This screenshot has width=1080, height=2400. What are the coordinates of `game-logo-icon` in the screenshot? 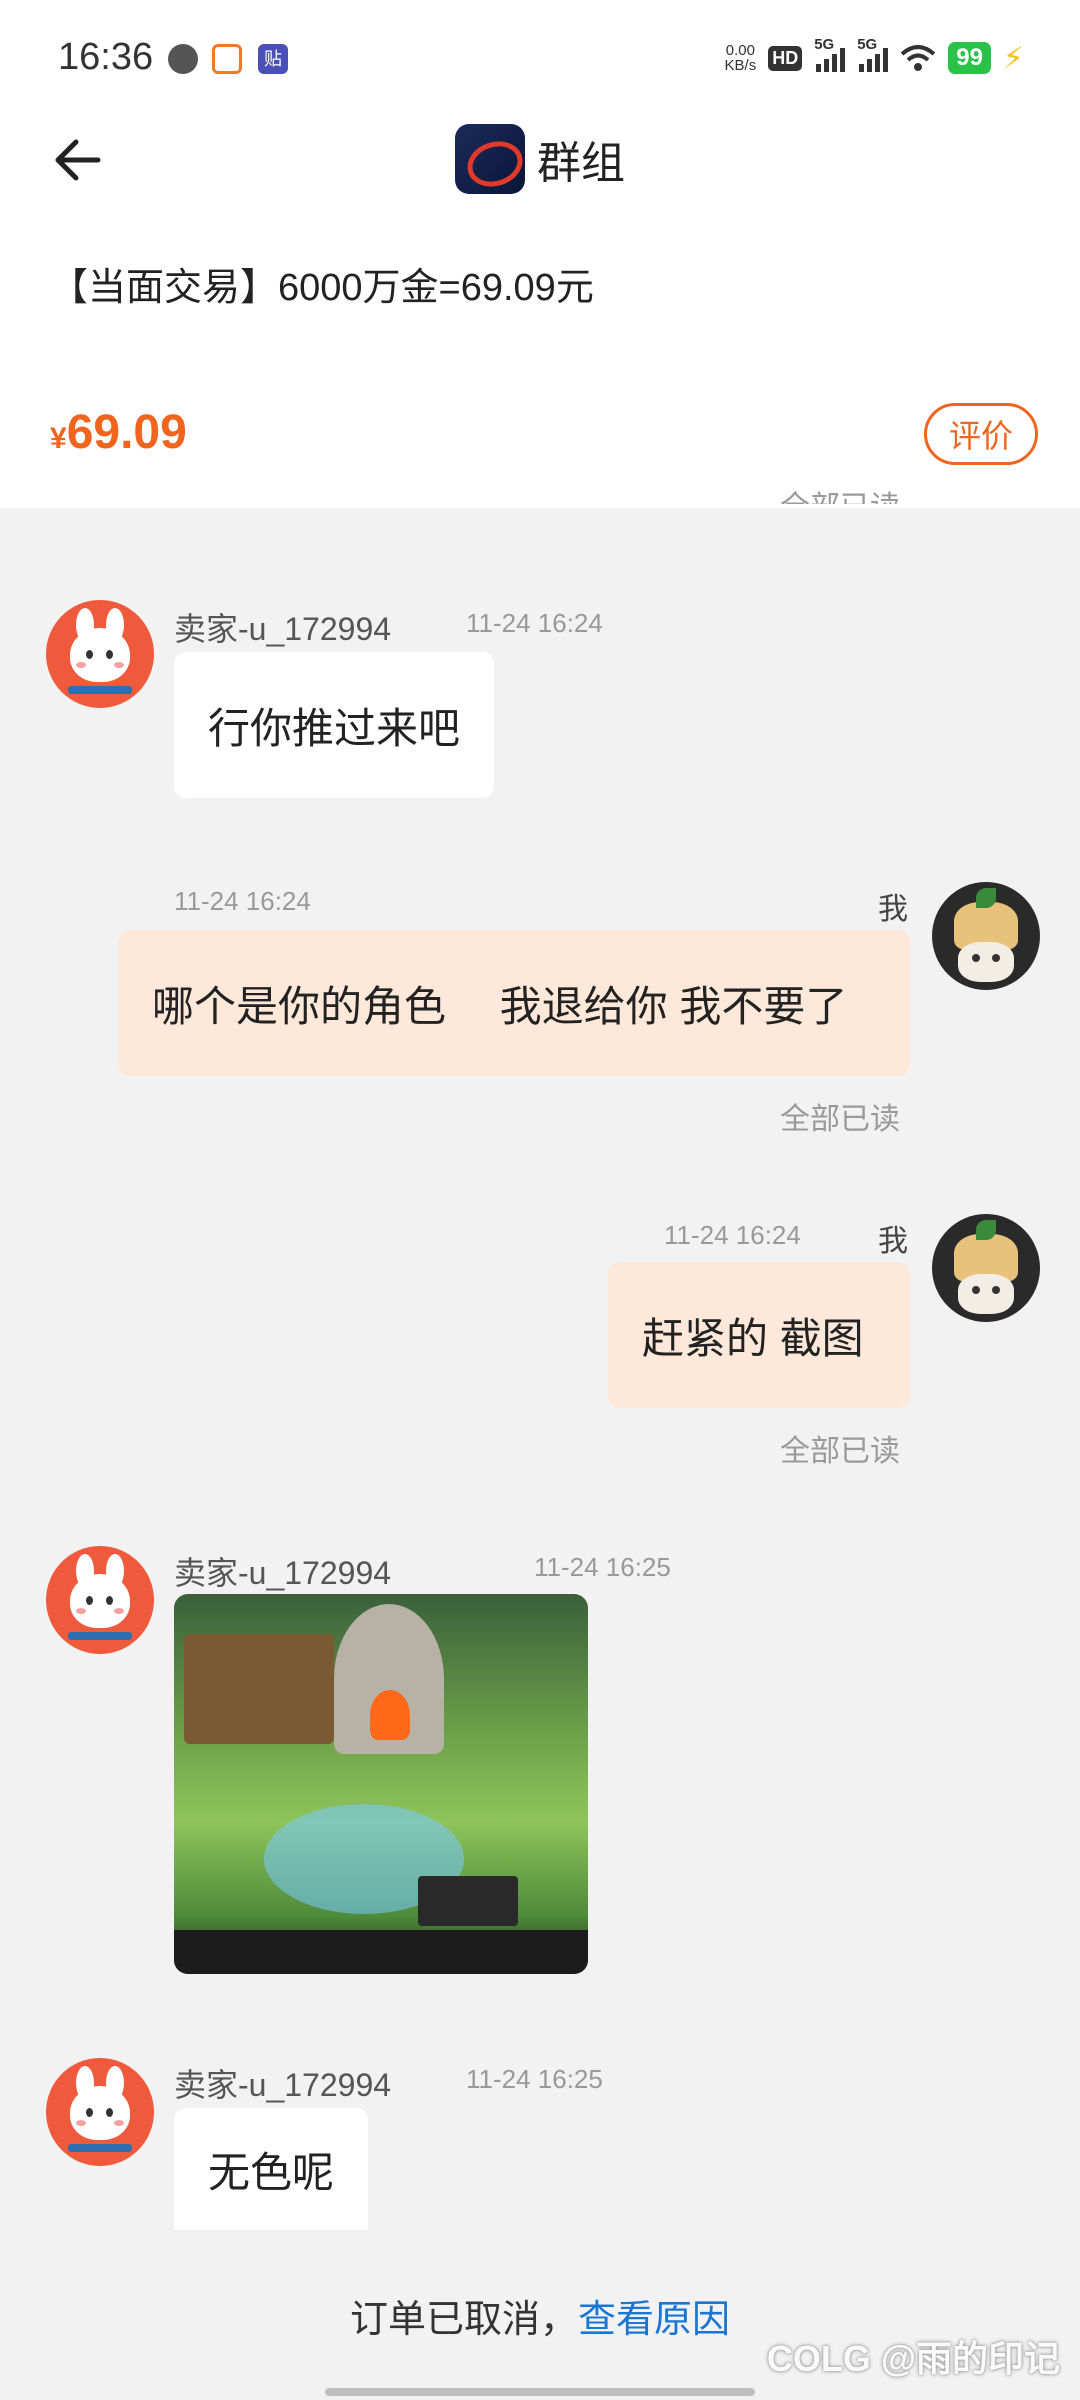 It's located at (490, 159).